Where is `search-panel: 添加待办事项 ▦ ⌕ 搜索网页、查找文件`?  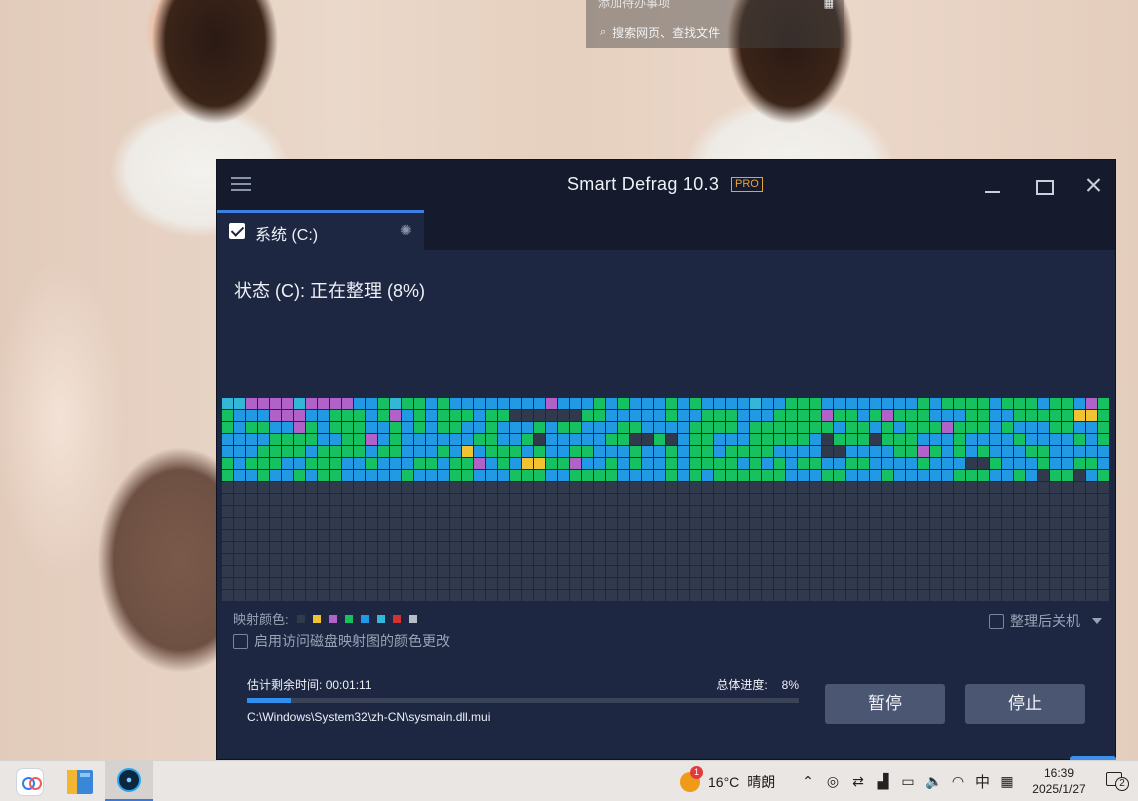 search-panel: 添加待办事项 ▦ ⌕ 搜索网页、查找文件 is located at coordinates (715, 24).